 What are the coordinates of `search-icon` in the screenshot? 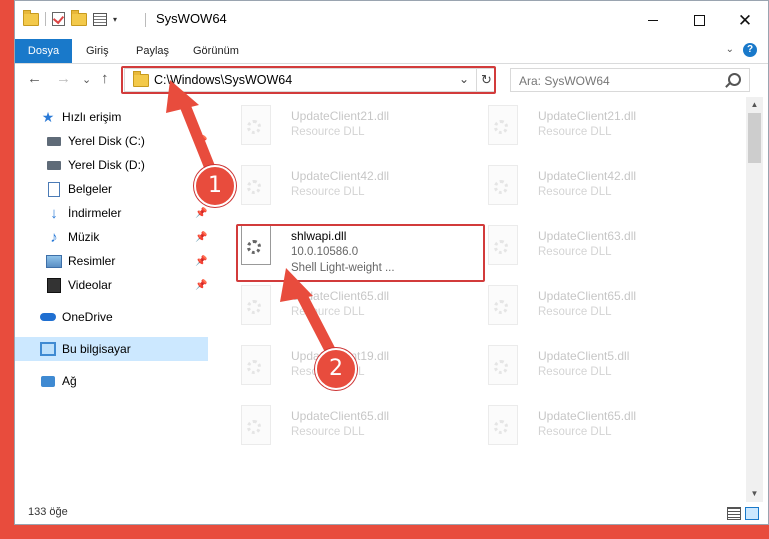 It's located at (734, 79).